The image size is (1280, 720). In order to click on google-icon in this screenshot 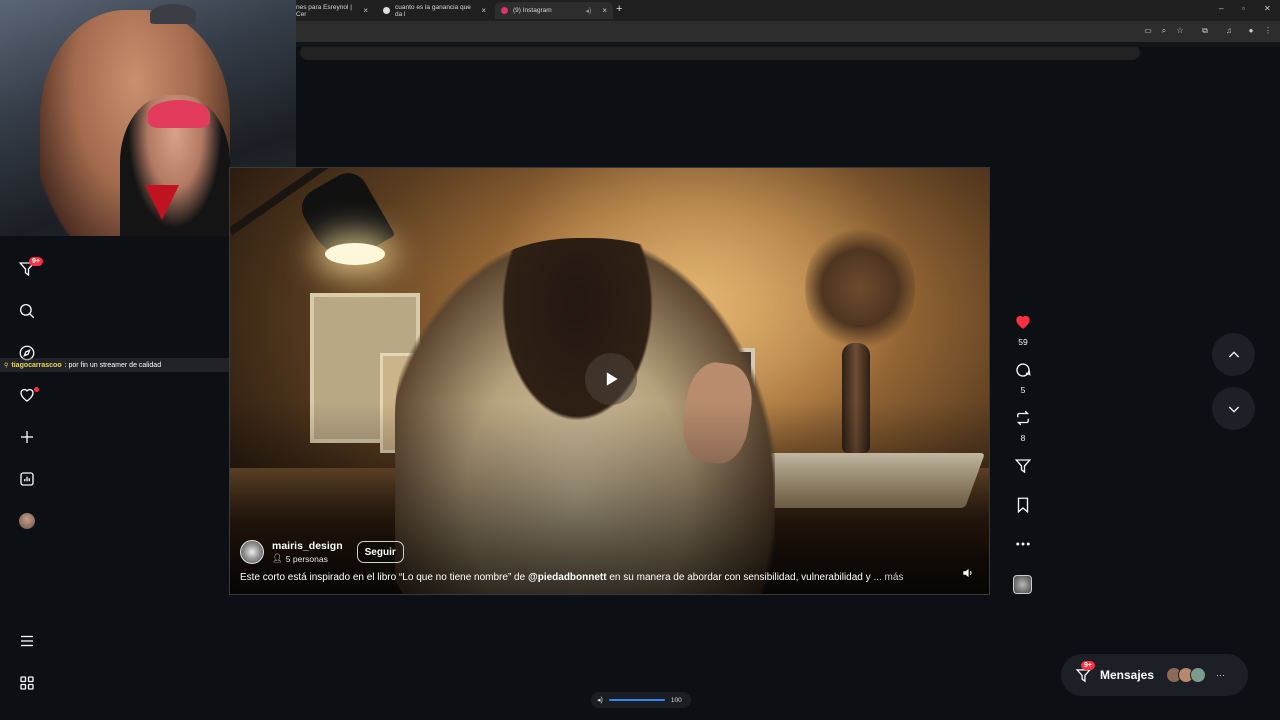, I will do `click(386, 10)`.